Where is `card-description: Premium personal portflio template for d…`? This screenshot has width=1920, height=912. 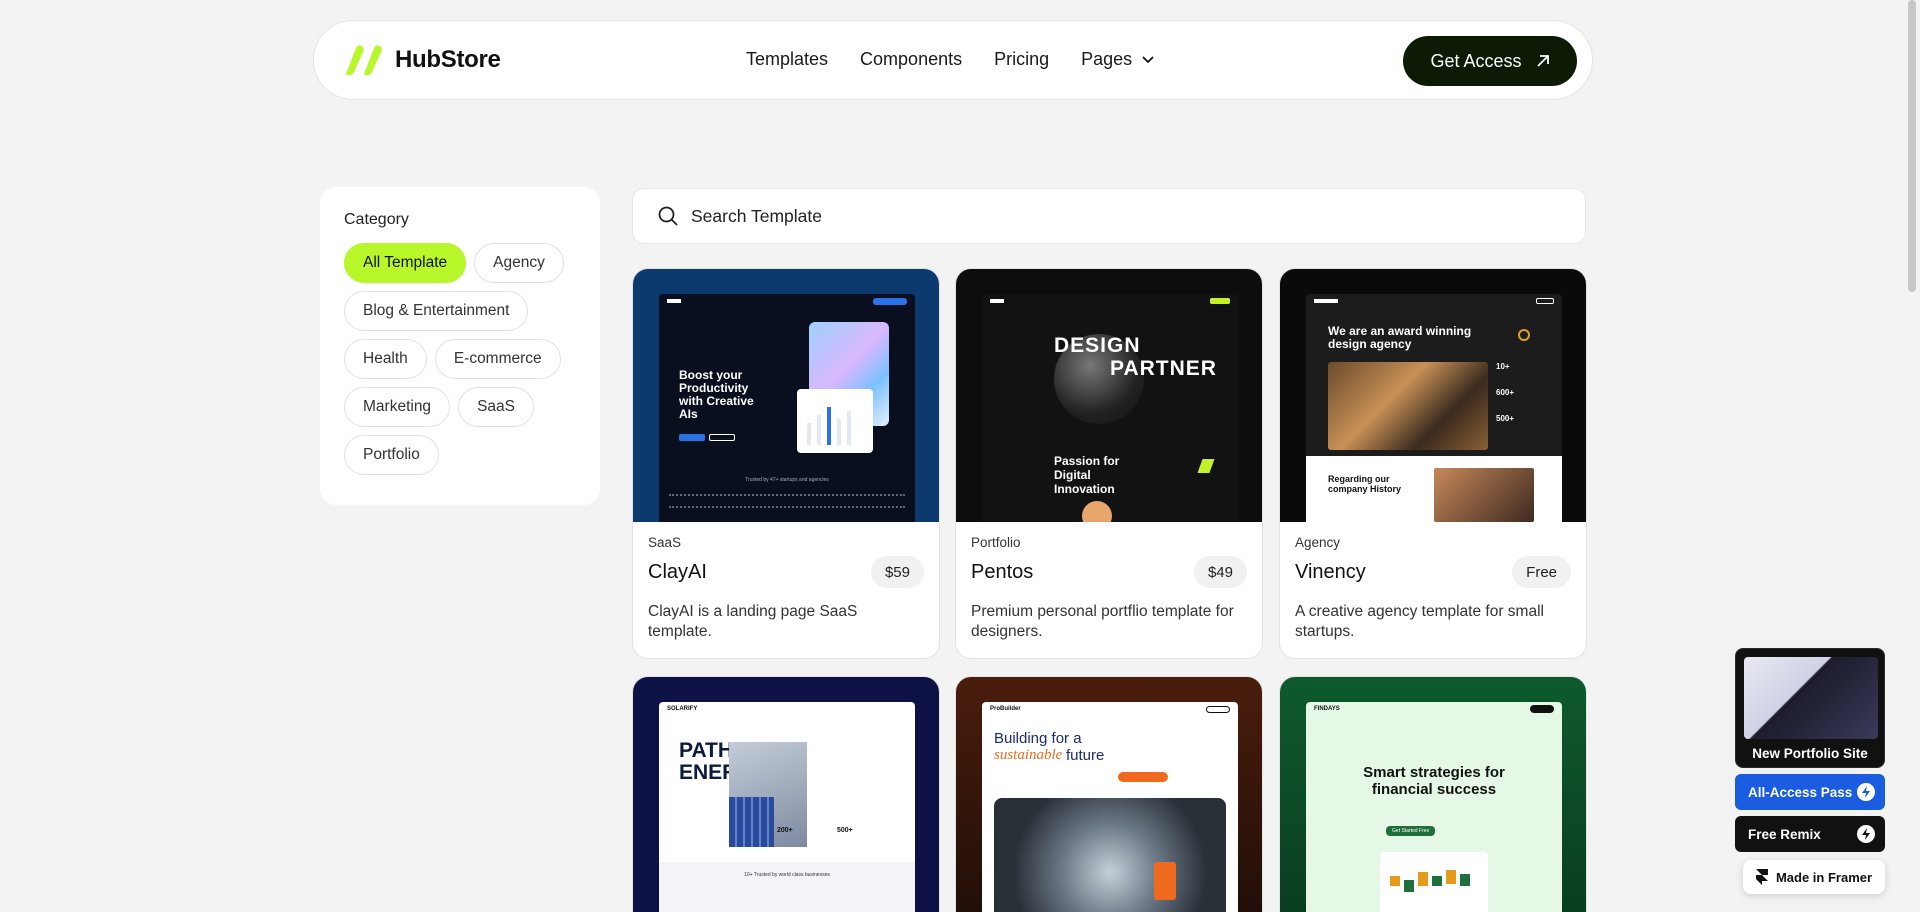 card-description: Premium personal portflio template for d… is located at coordinates (1102, 621).